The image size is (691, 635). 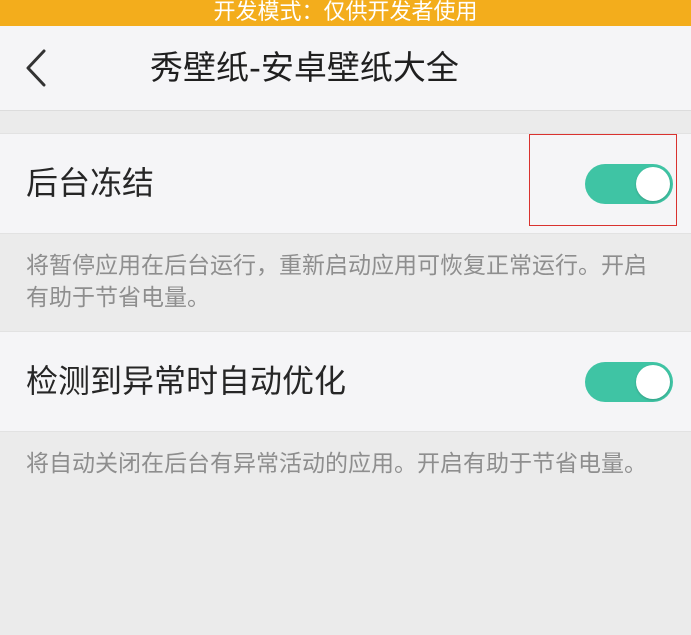 I want to click on setting-label: 检测到异常时自动优化, so click(x=186, y=381).